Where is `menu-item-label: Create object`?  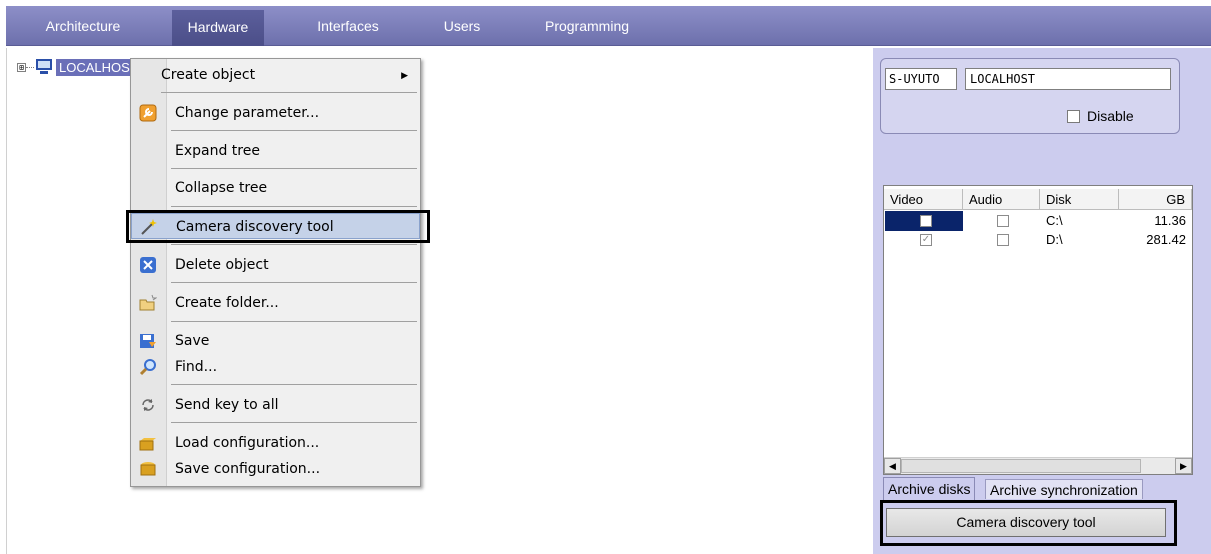
menu-item-label: Create object is located at coordinates (208, 75).